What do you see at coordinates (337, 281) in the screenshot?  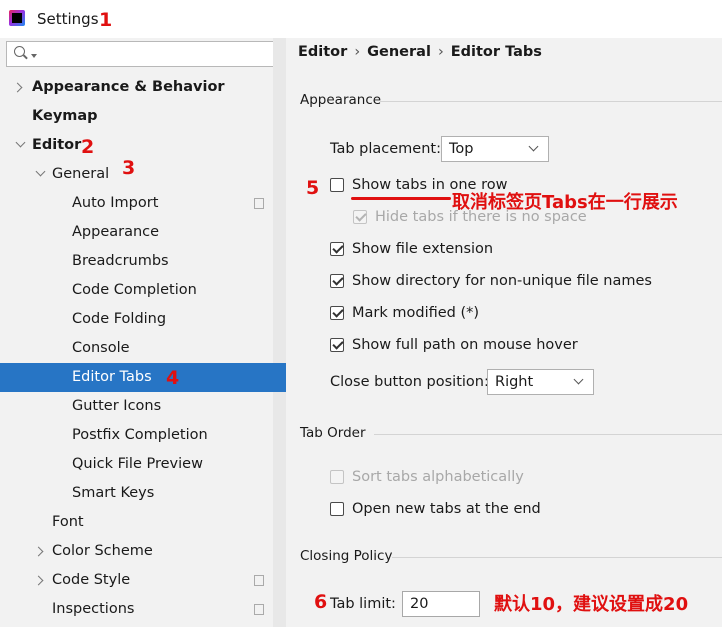 I see `show-directory-checkbox` at bounding box center [337, 281].